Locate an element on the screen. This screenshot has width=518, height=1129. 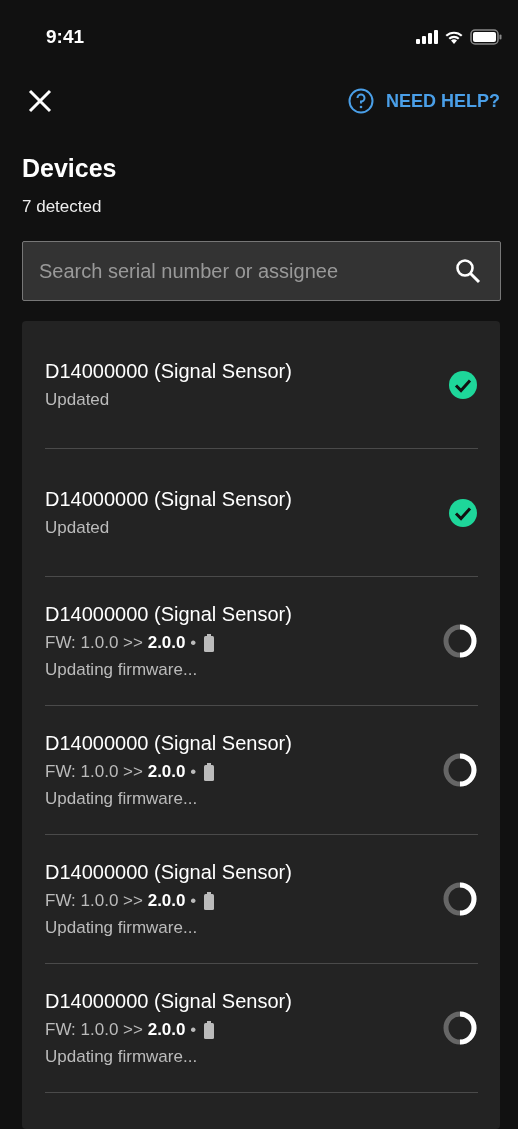
device-count: 7 detected is located at coordinates (62, 207).